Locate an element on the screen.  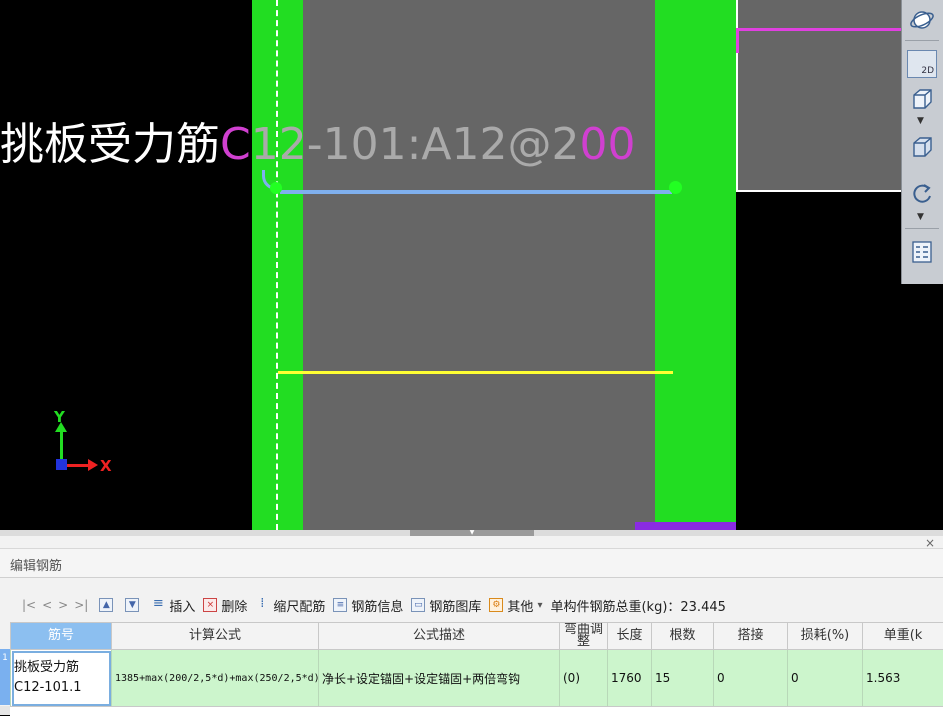
cell-loss: 0 is located at coordinates (825, 678).